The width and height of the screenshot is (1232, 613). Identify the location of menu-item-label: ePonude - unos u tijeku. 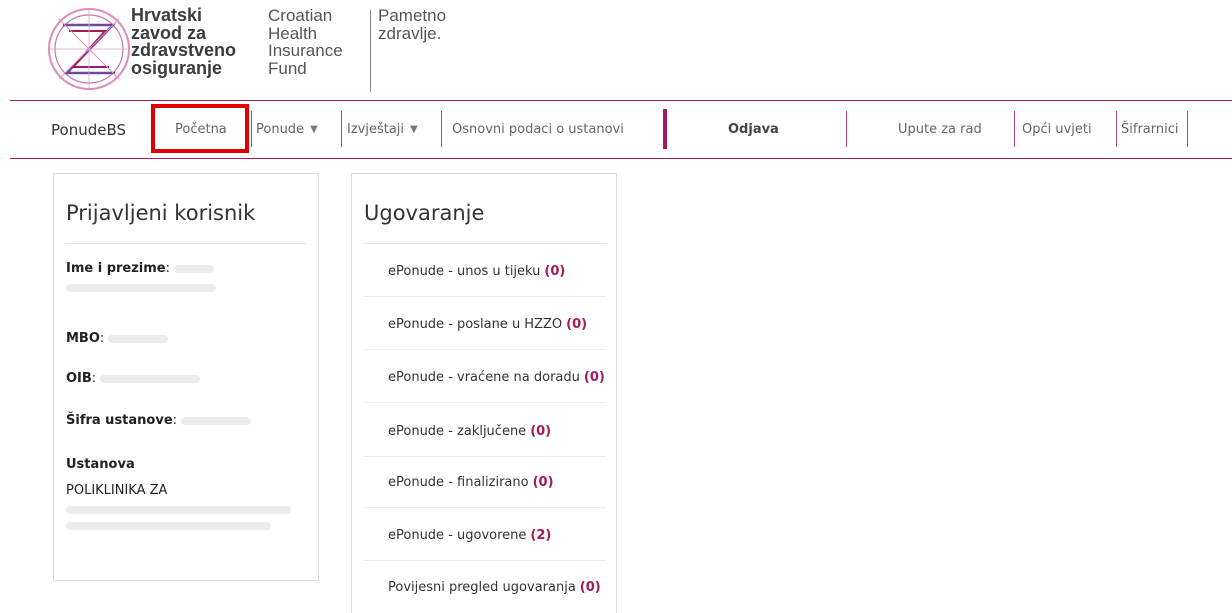
(464, 271).